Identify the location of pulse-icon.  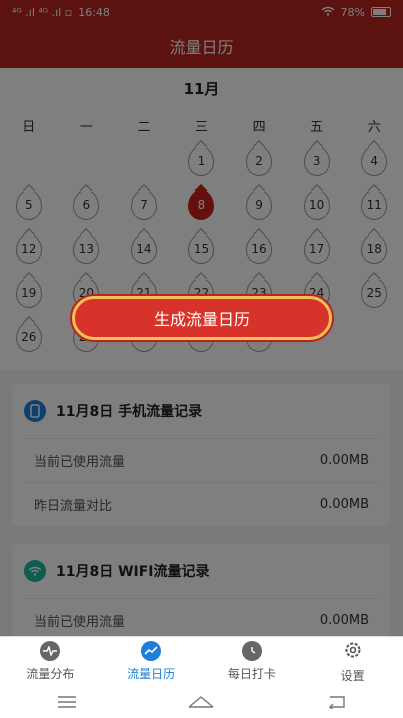
(50, 651).